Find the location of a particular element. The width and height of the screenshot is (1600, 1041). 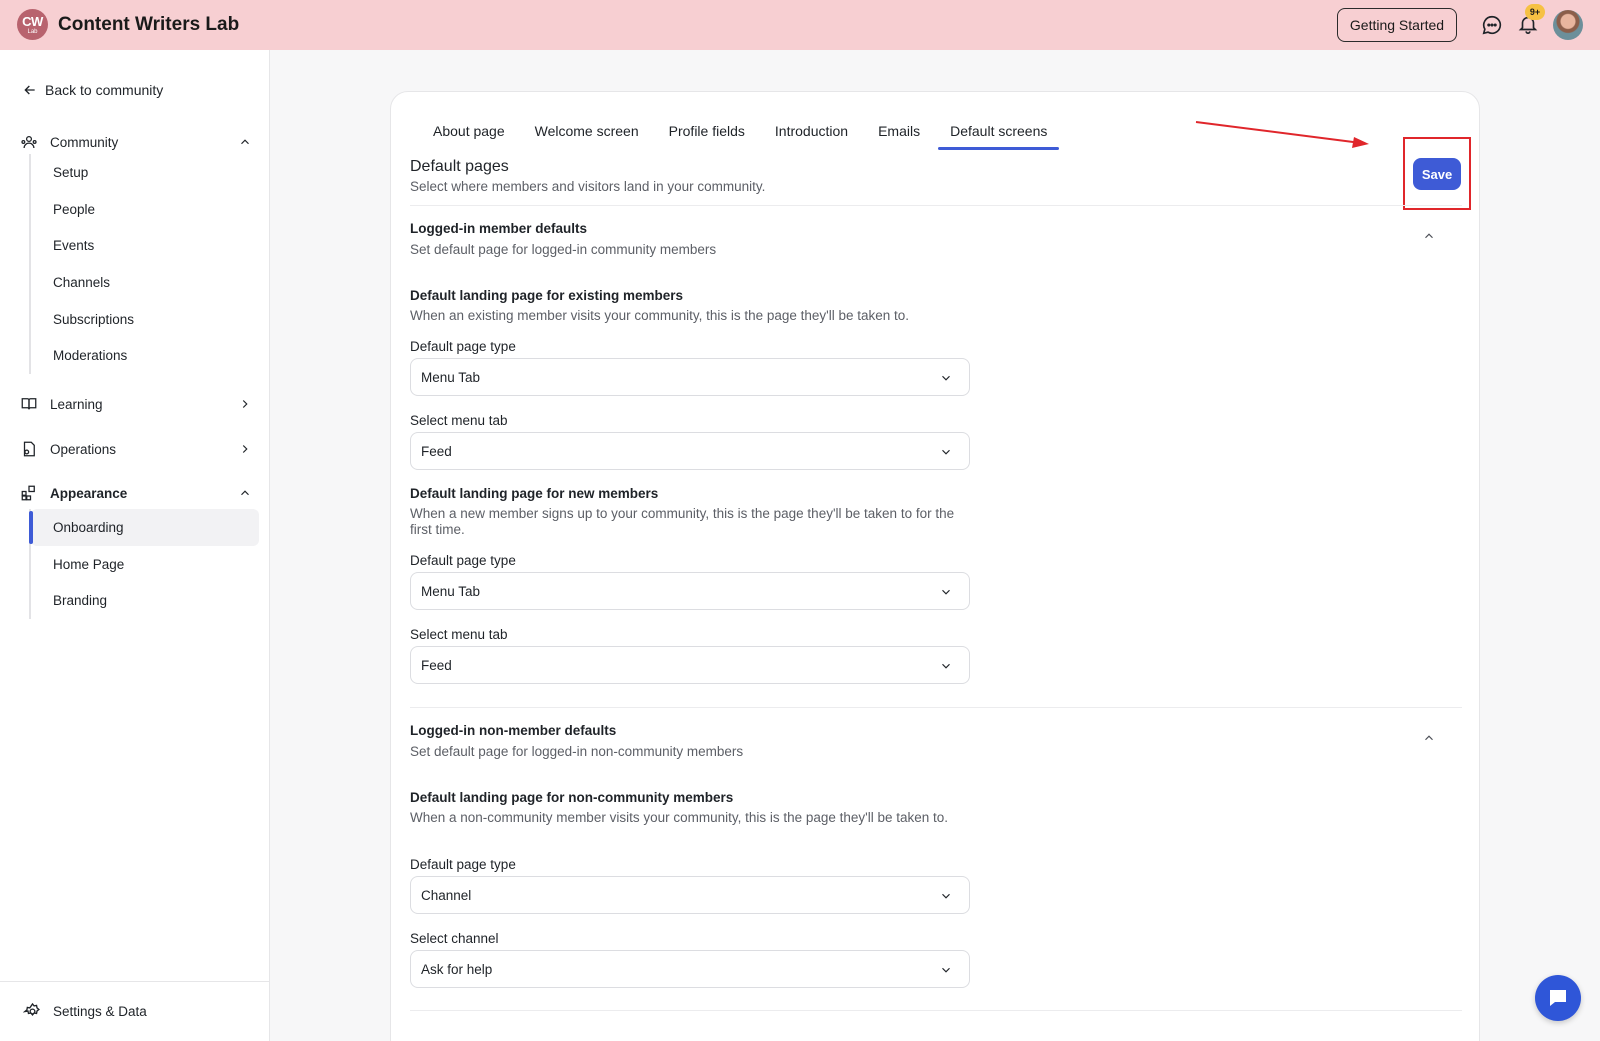

community-logo: CW Lab is located at coordinates (32, 24).